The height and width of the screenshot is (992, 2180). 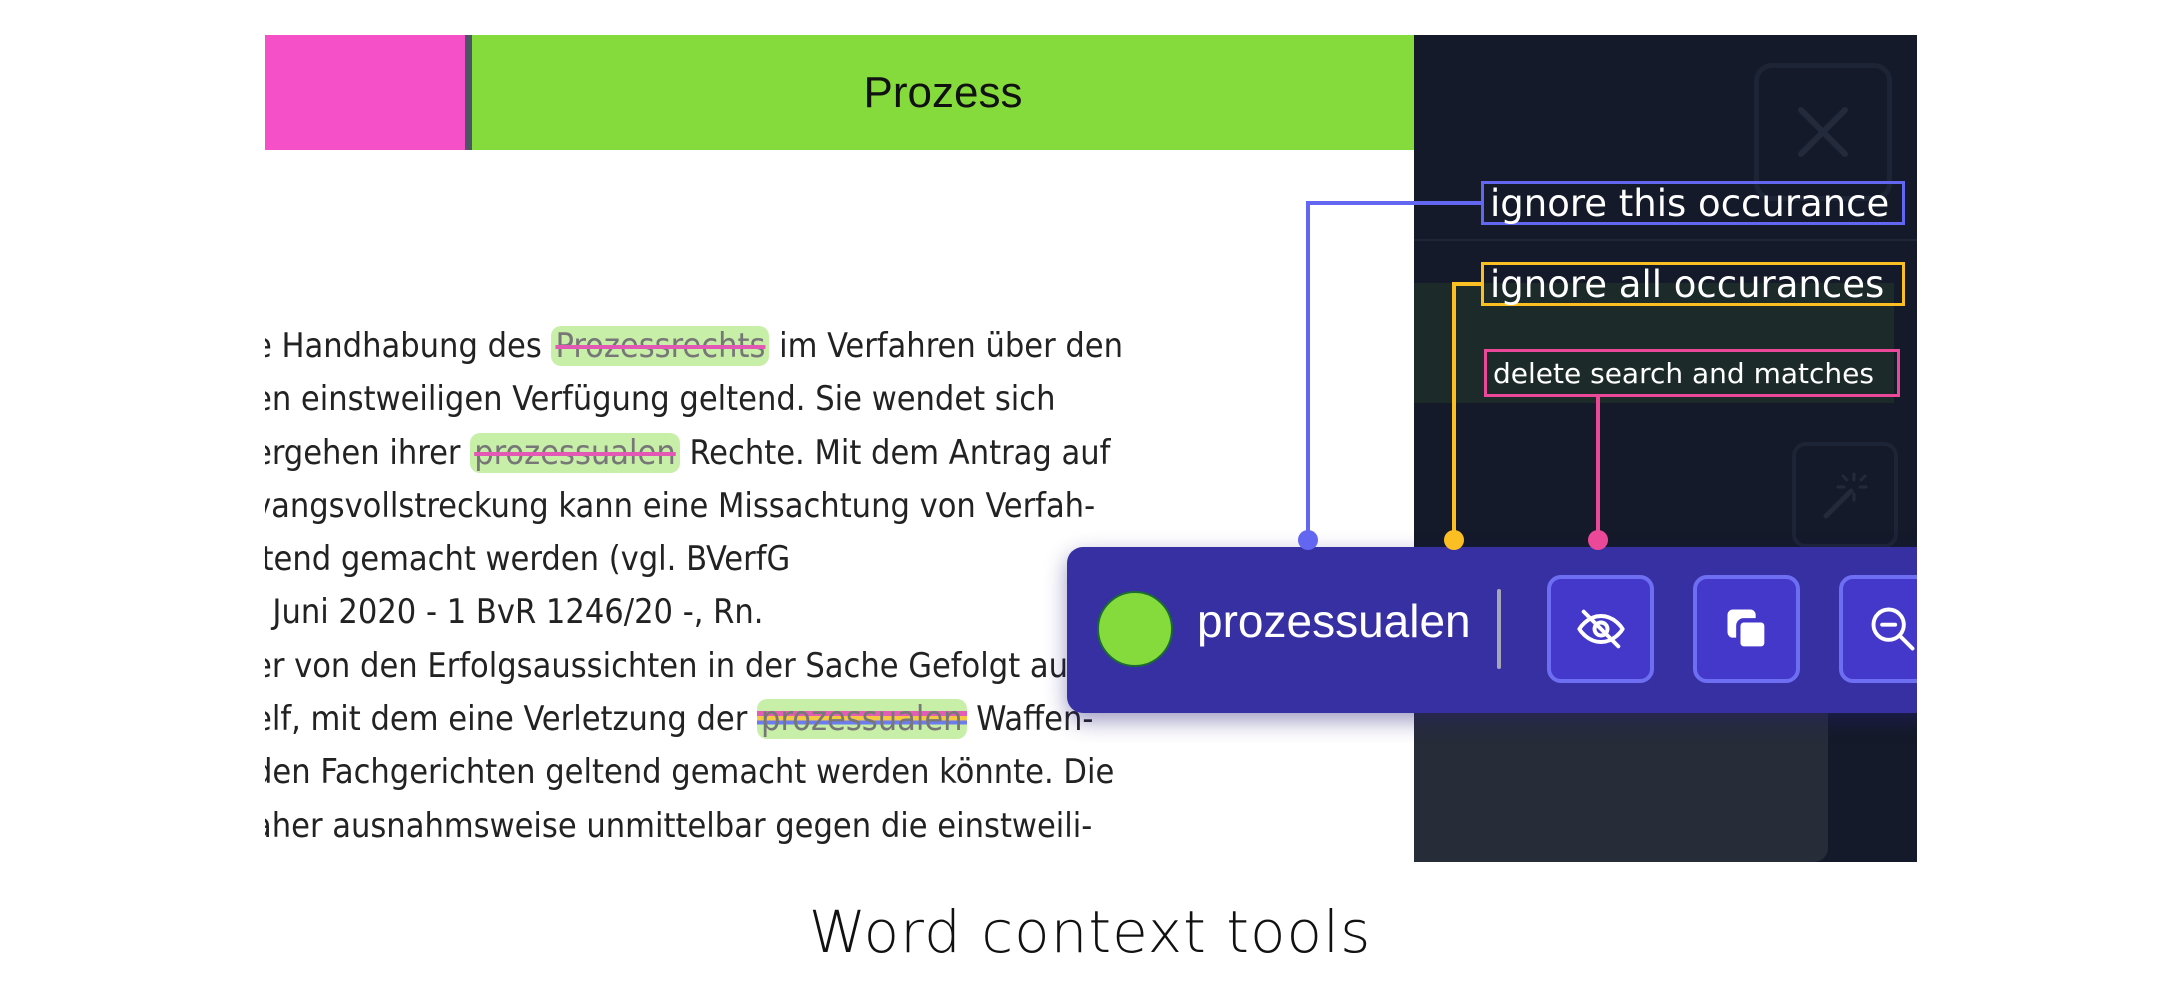 What do you see at coordinates (1090, 932) in the screenshot?
I see `figure-caption: Word context tools` at bounding box center [1090, 932].